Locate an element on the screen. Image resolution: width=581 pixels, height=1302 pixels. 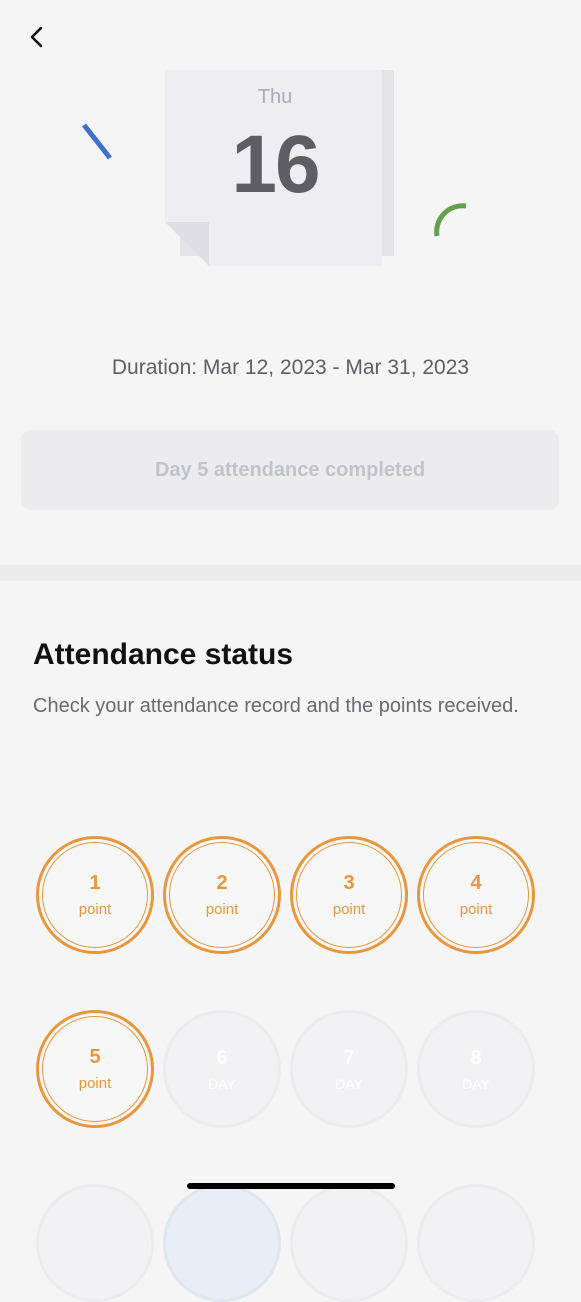
duration-text: Duration: Mar 12, 2023 - Mar 31, 2023 is located at coordinates (290, 367).